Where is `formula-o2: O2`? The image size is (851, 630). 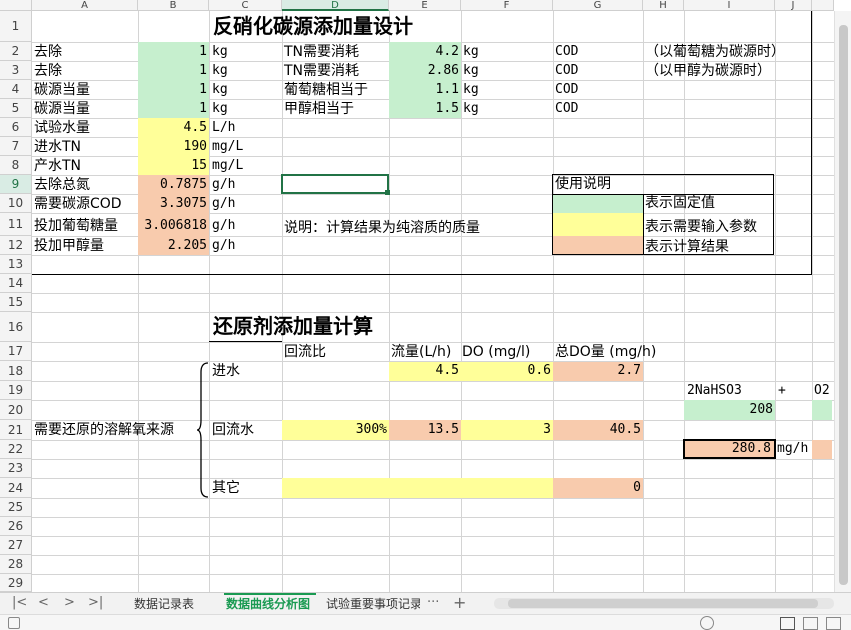 formula-o2: O2 is located at coordinates (822, 390).